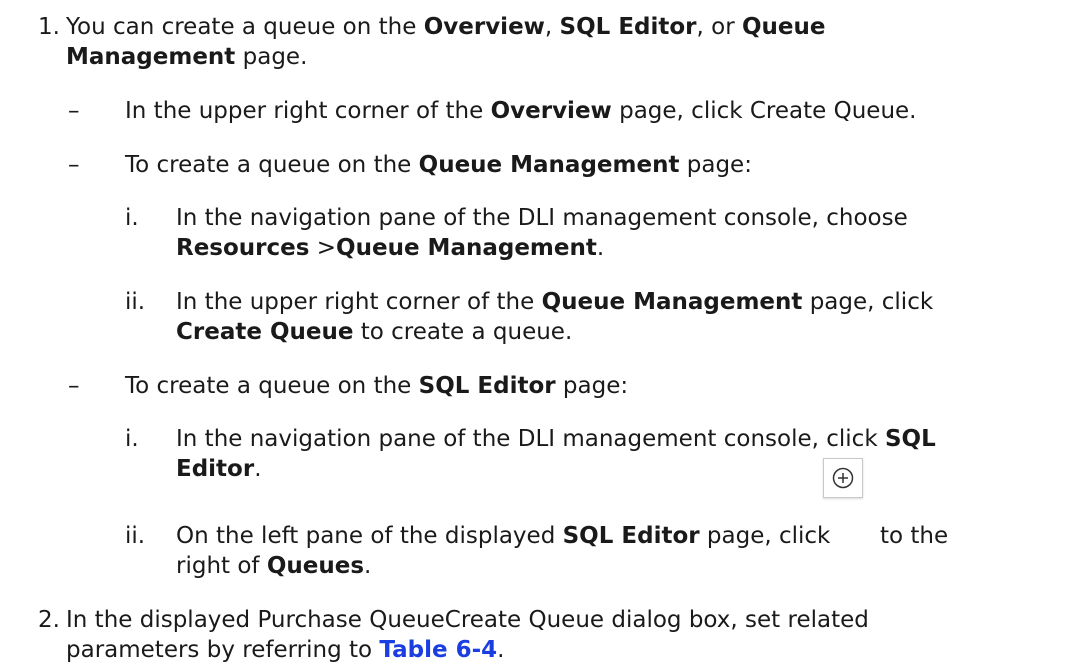 The width and height of the screenshot is (1066, 666). What do you see at coordinates (374, 332) in the screenshot?
I see `sub-step-ii-line-2: Create Queue to create a queue.` at bounding box center [374, 332].